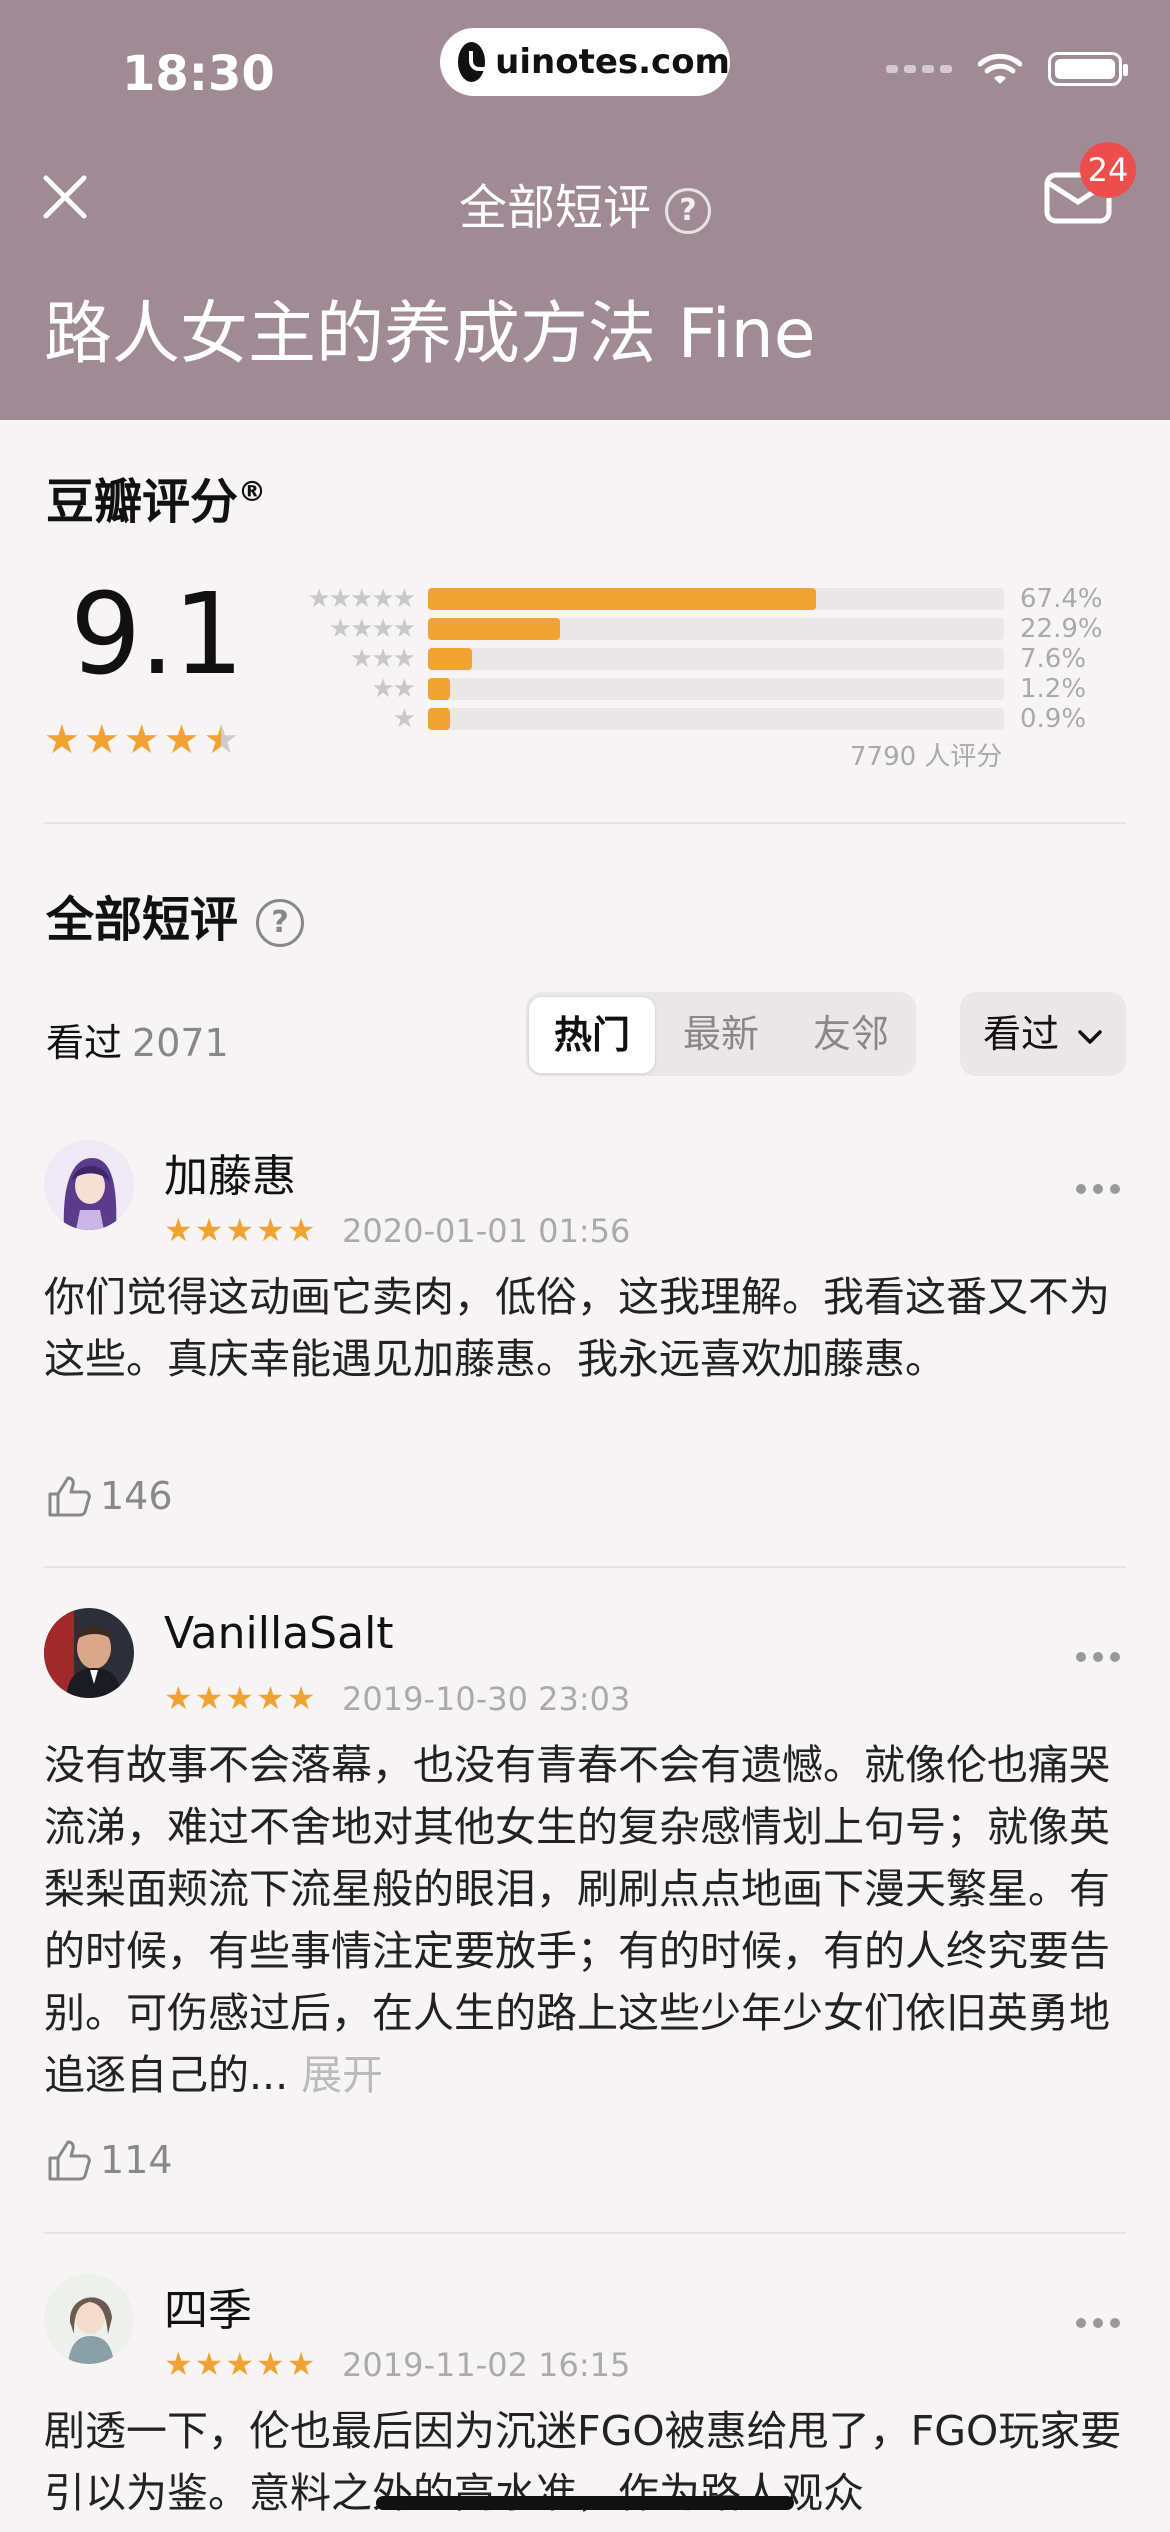 Image resolution: width=1170 pixels, height=2532 pixels. I want to click on distribution-star-icon: ★★★★, so click(372, 629).